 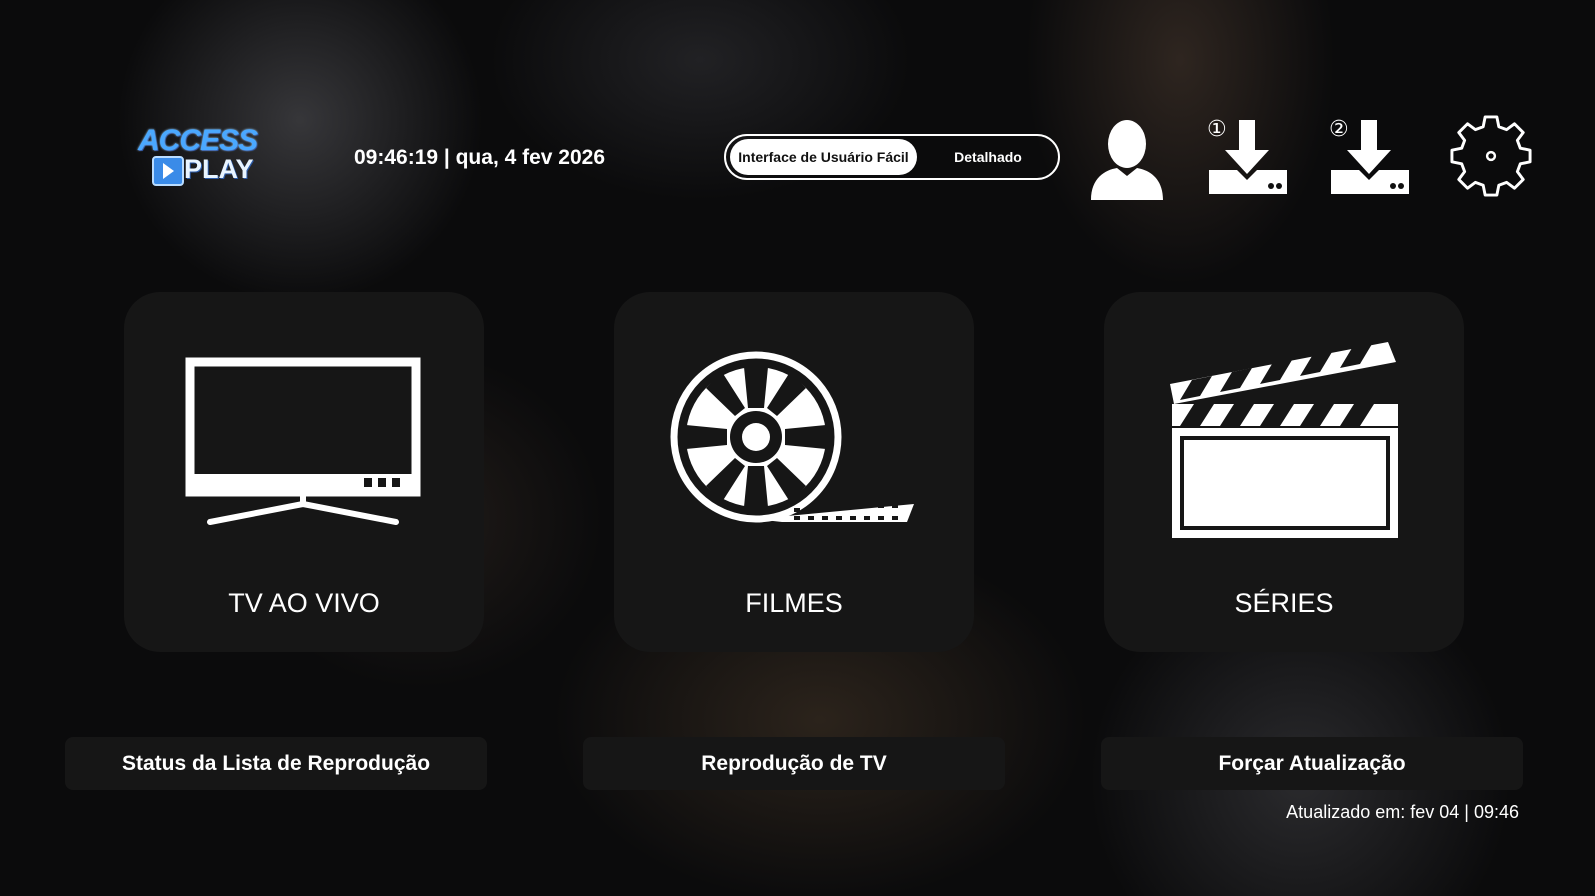 What do you see at coordinates (792, 437) in the screenshot?
I see `film-reel-icon` at bounding box center [792, 437].